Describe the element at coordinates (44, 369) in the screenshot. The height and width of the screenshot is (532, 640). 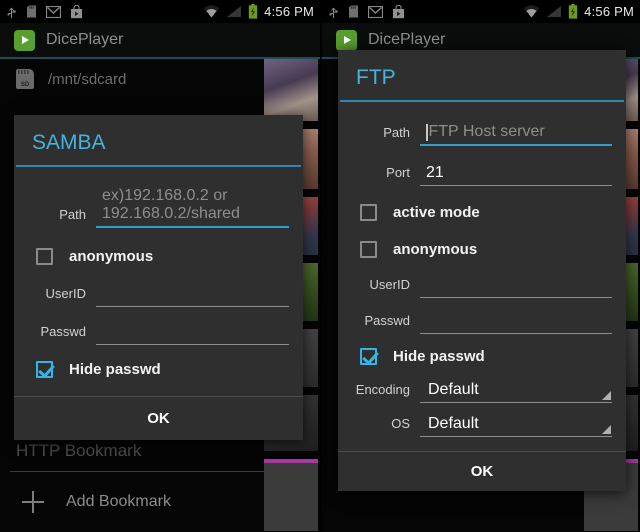
I see `samba-hide-passwd-checkbox` at that location.